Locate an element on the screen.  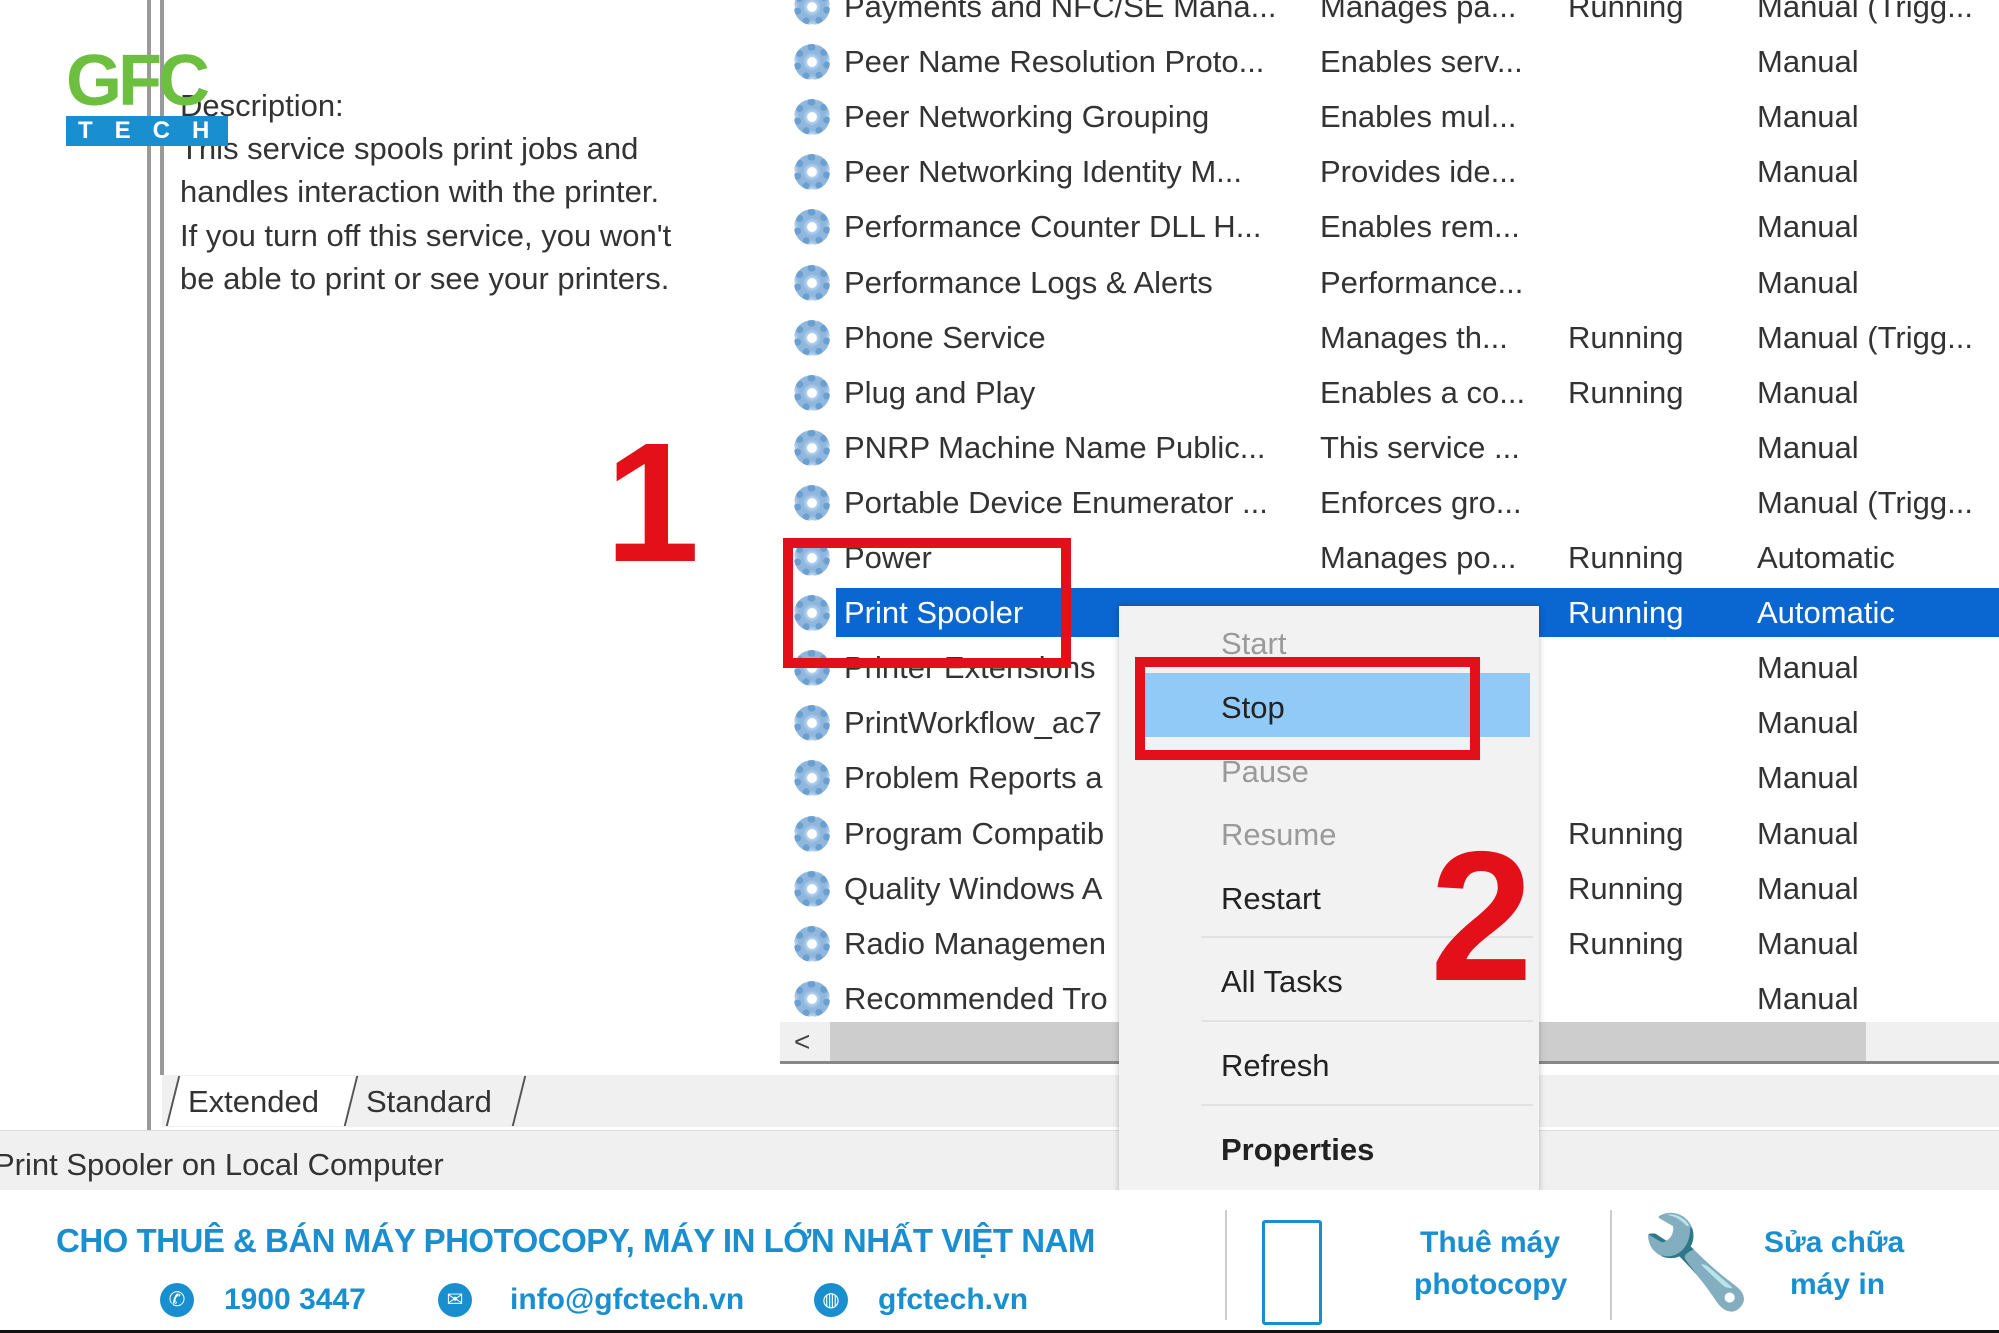
email-icon: ✉ is located at coordinates (455, 1300).